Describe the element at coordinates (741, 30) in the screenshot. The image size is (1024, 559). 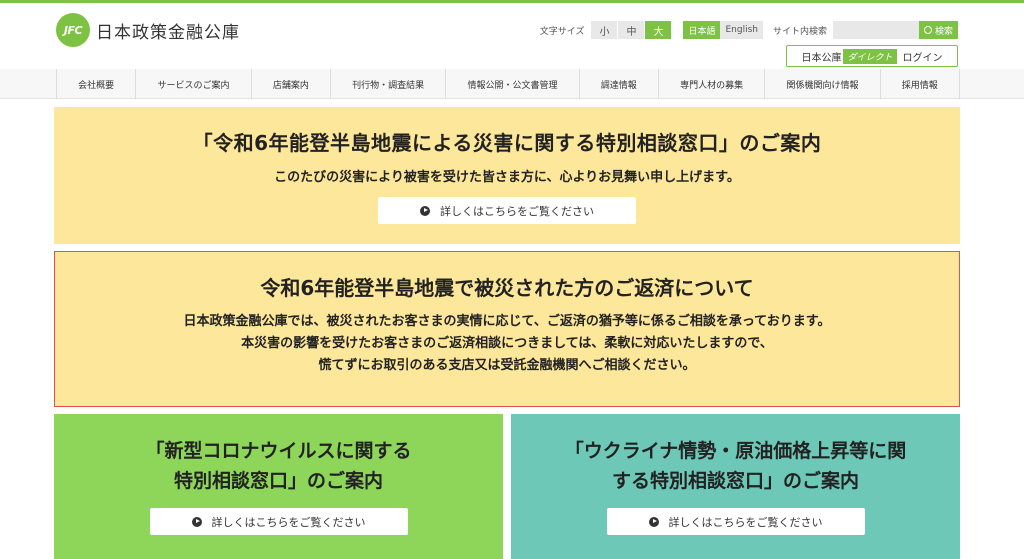
I see `lang-english-button: English` at that location.